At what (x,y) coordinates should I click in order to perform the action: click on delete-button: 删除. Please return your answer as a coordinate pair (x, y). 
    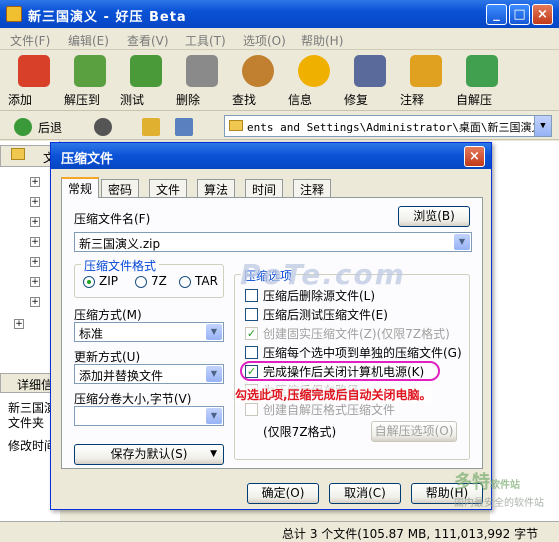
    Looking at the image, I should click on (202, 81).